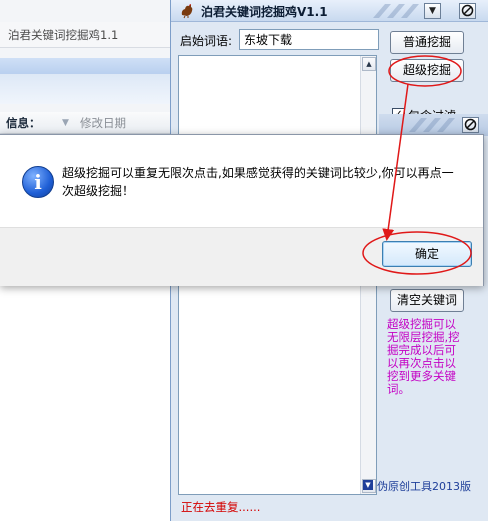 The height and width of the screenshot is (521, 488). I want to click on panel-close-button, so click(470, 125).